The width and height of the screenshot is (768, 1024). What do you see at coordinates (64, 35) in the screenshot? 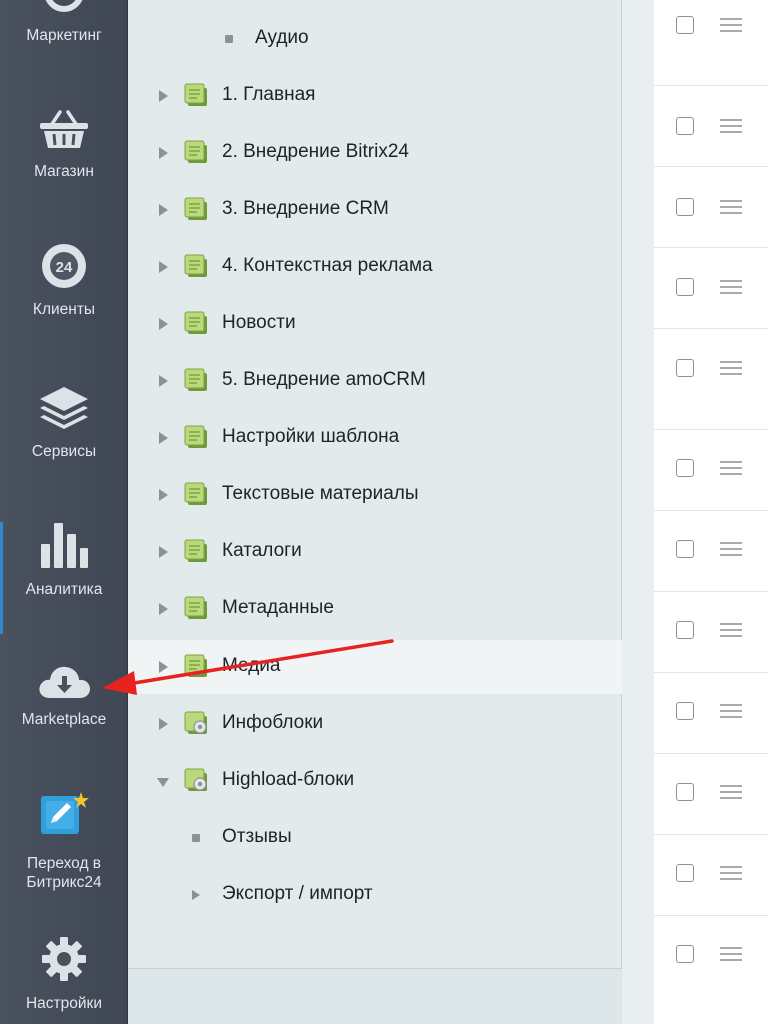
I see `sidebar-item-label: Маркетинг` at bounding box center [64, 35].